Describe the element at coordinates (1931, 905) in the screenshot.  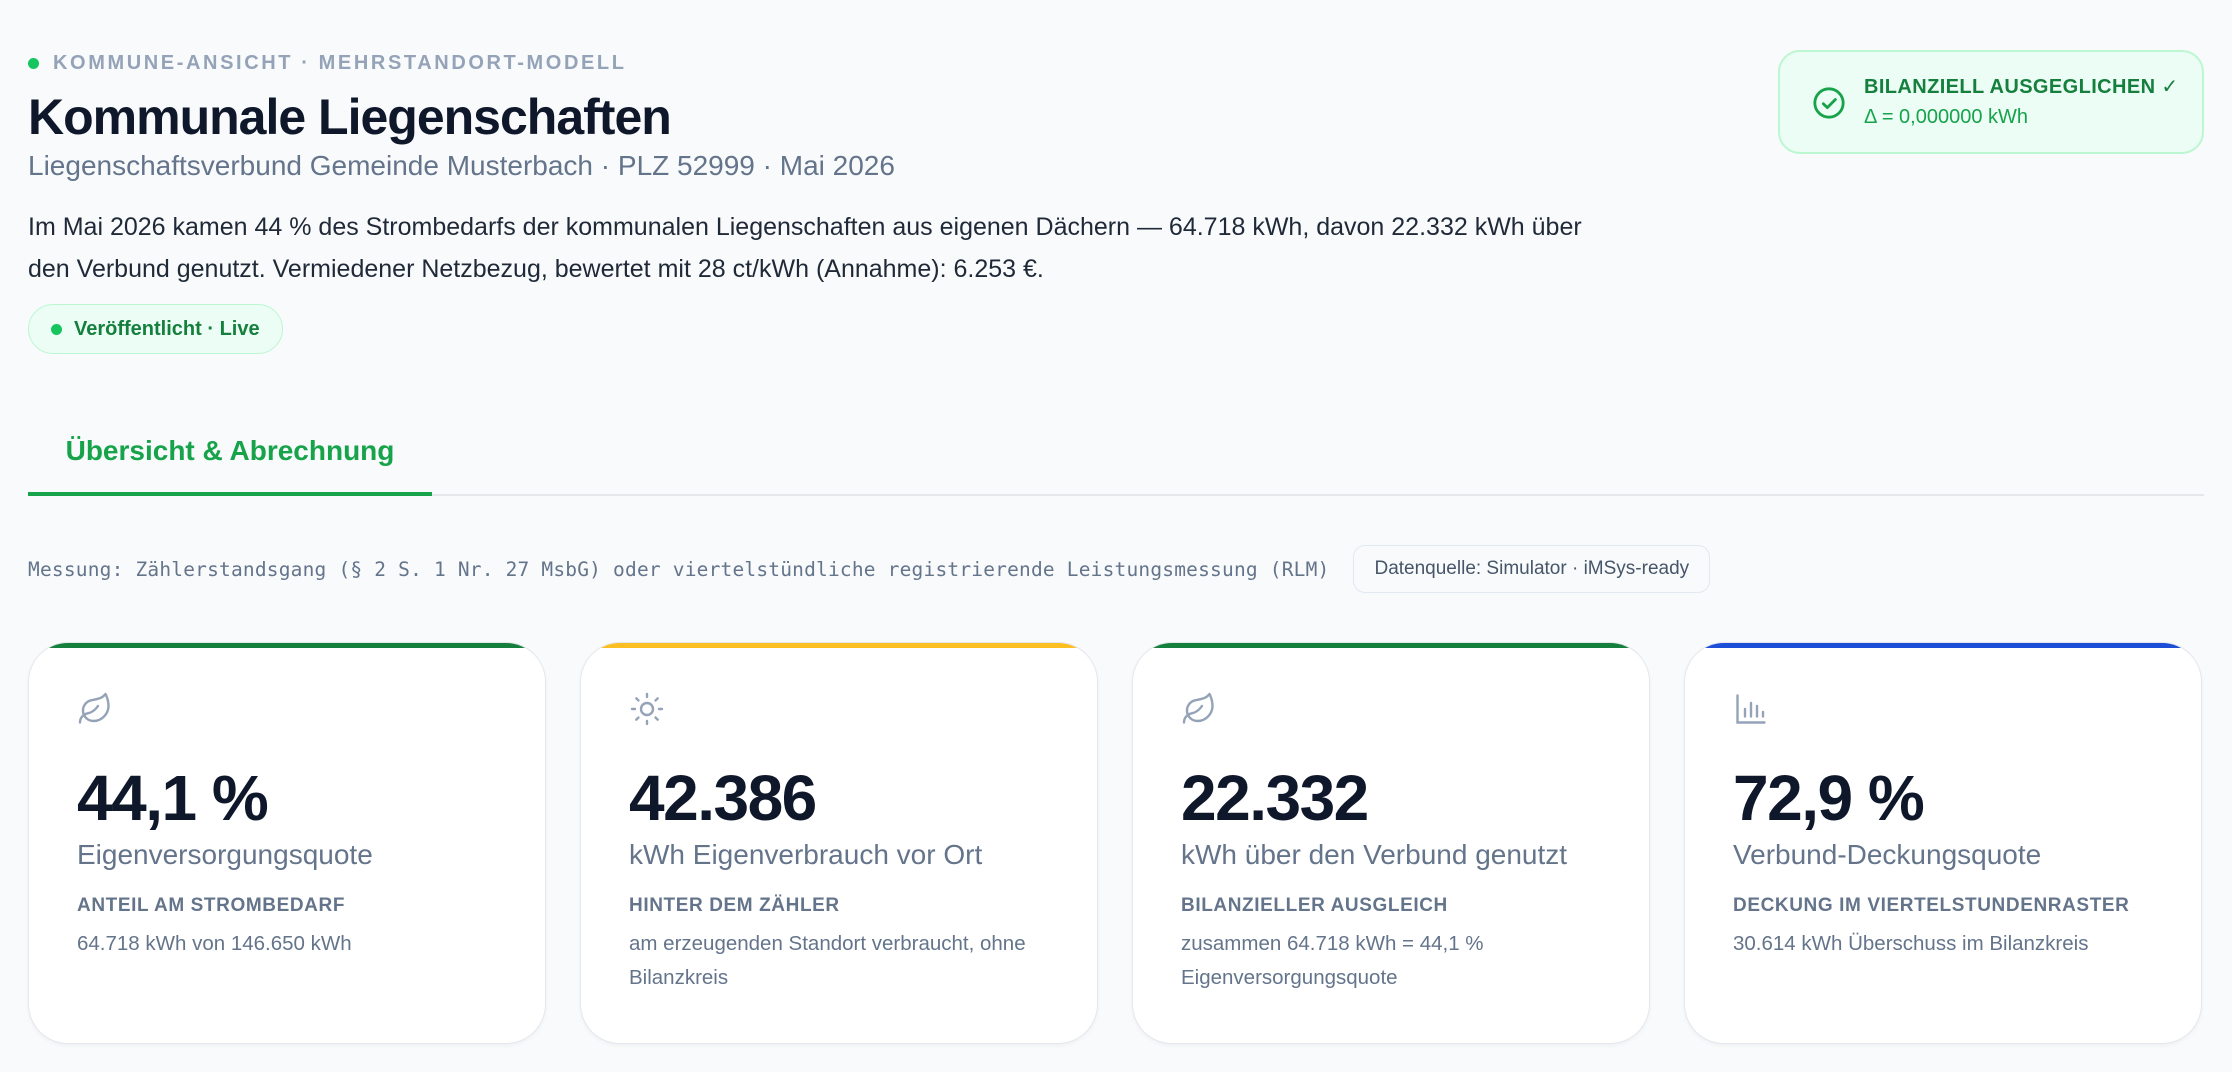
I see `kpi-kicker: DECKUNG IM VIERTELSTUNDENRASTER` at that location.